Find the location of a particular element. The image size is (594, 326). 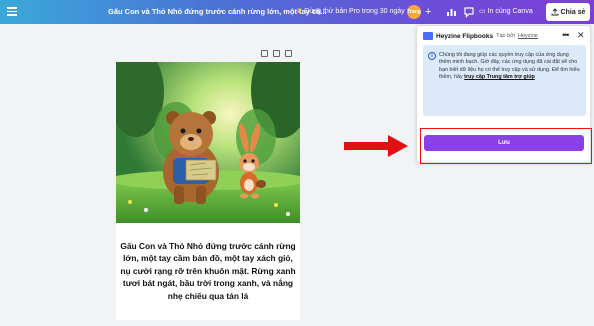

share-button: Chia sẻ is located at coordinates (568, 12).